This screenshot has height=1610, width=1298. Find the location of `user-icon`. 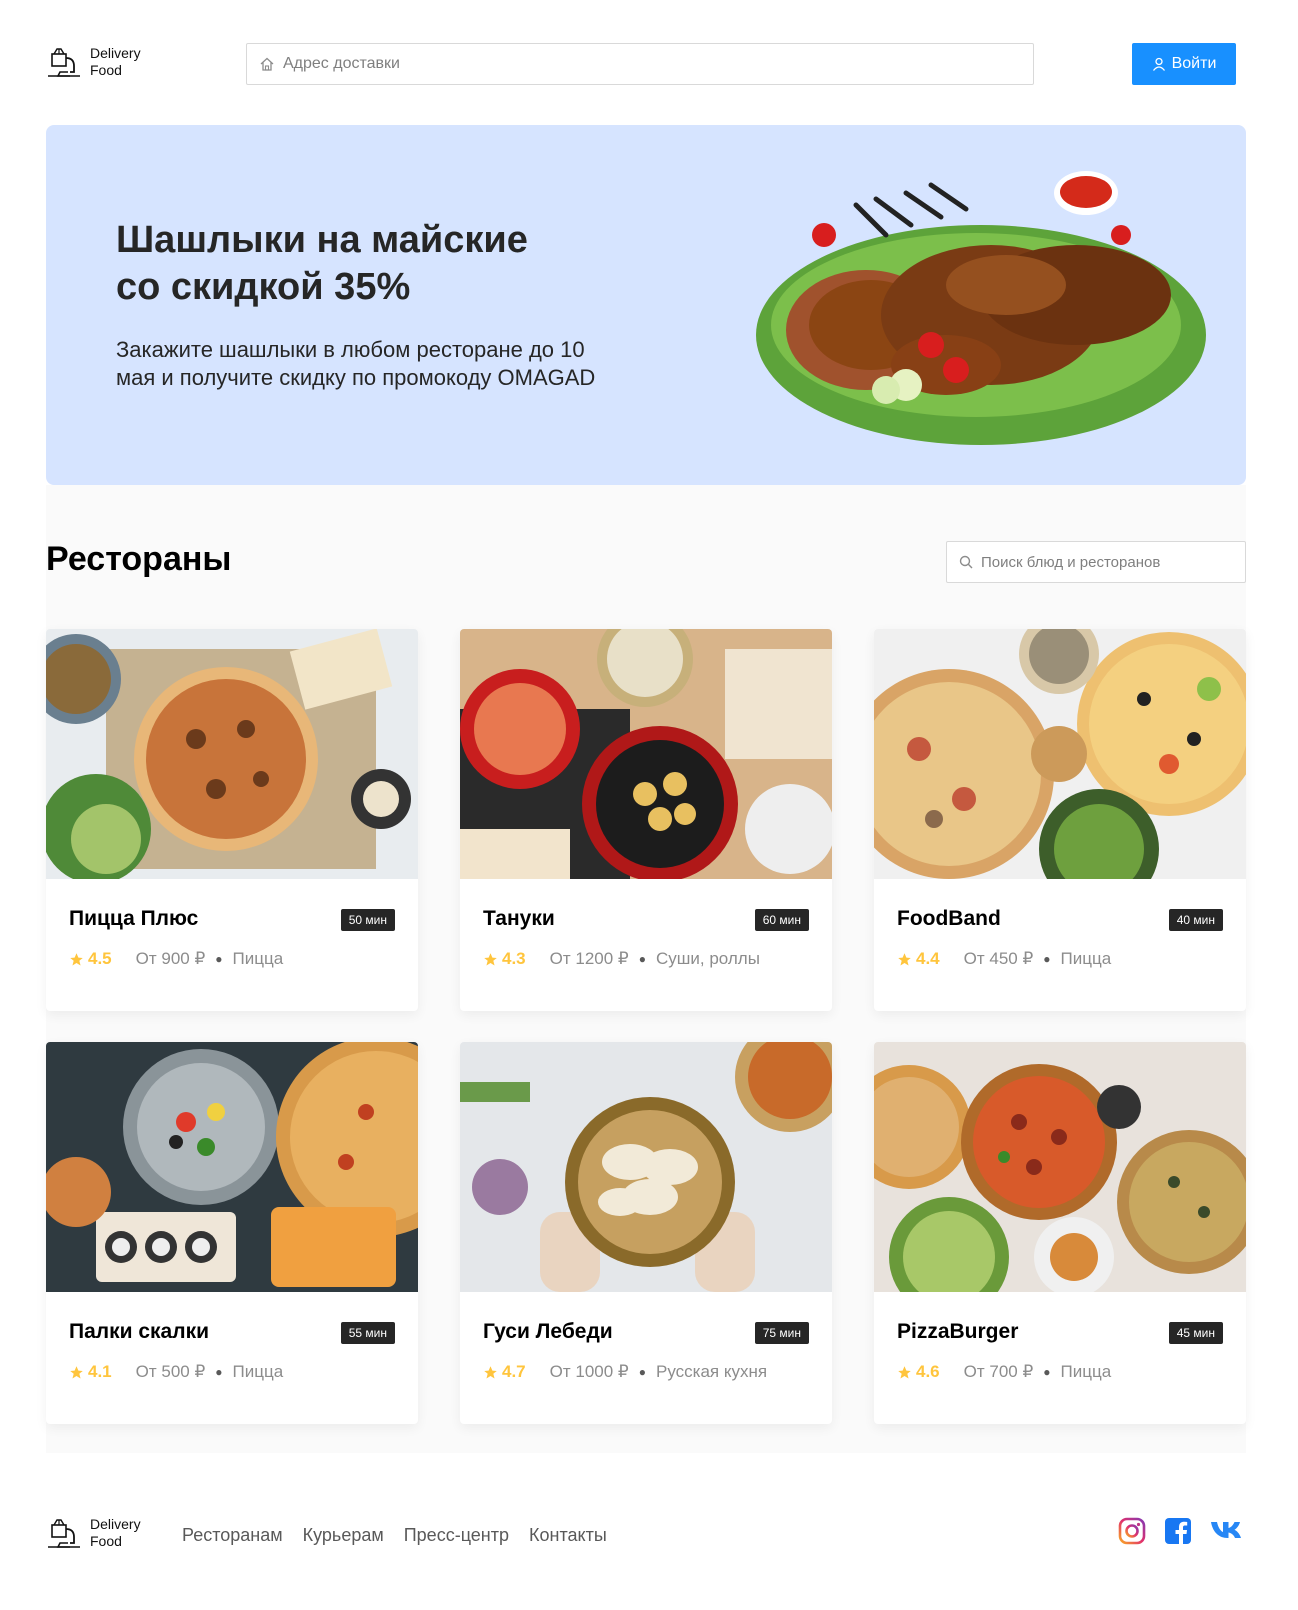

user-icon is located at coordinates (1158, 64).